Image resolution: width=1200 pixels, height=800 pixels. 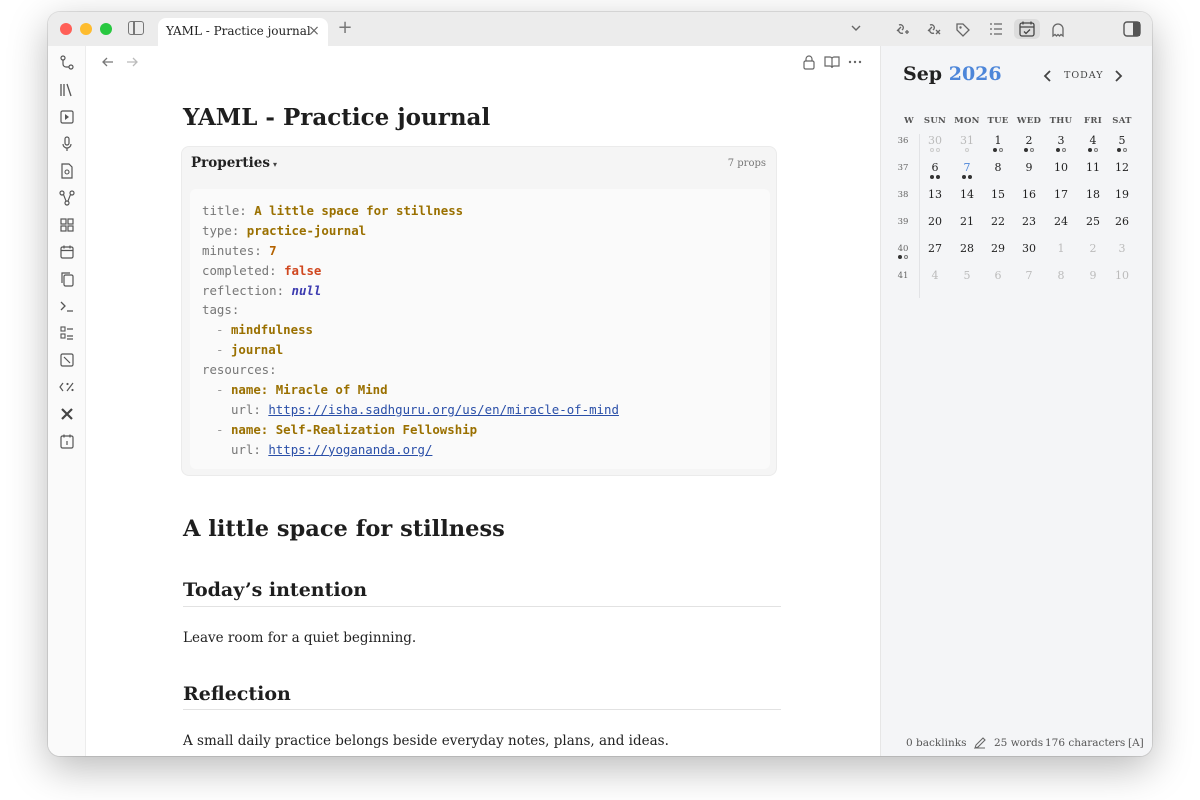 What do you see at coordinates (67, 198) in the screenshot?
I see `graph-icon` at bounding box center [67, 198].